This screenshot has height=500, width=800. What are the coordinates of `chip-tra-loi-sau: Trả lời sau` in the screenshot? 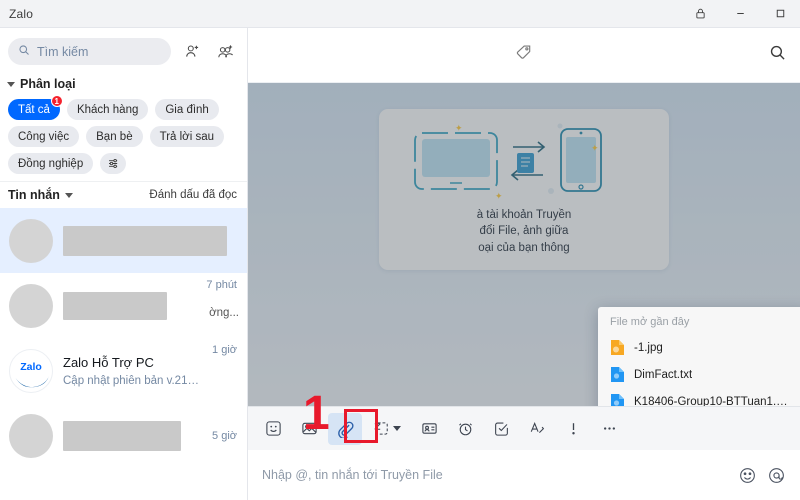 It's located at (186, 136).